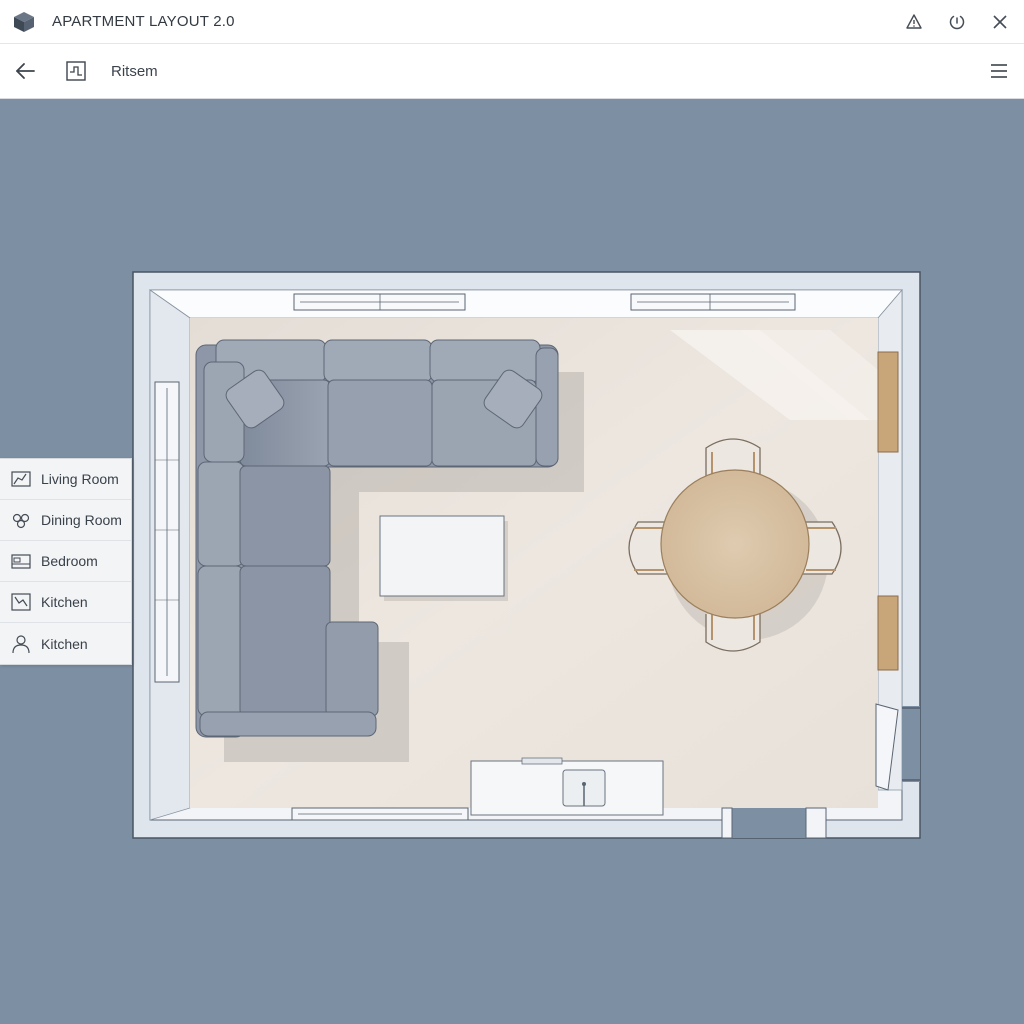  What do you see at coordinates (21, 479) in the screenshot?
I see `room-outline-icon` at bounding box center [21, 479].